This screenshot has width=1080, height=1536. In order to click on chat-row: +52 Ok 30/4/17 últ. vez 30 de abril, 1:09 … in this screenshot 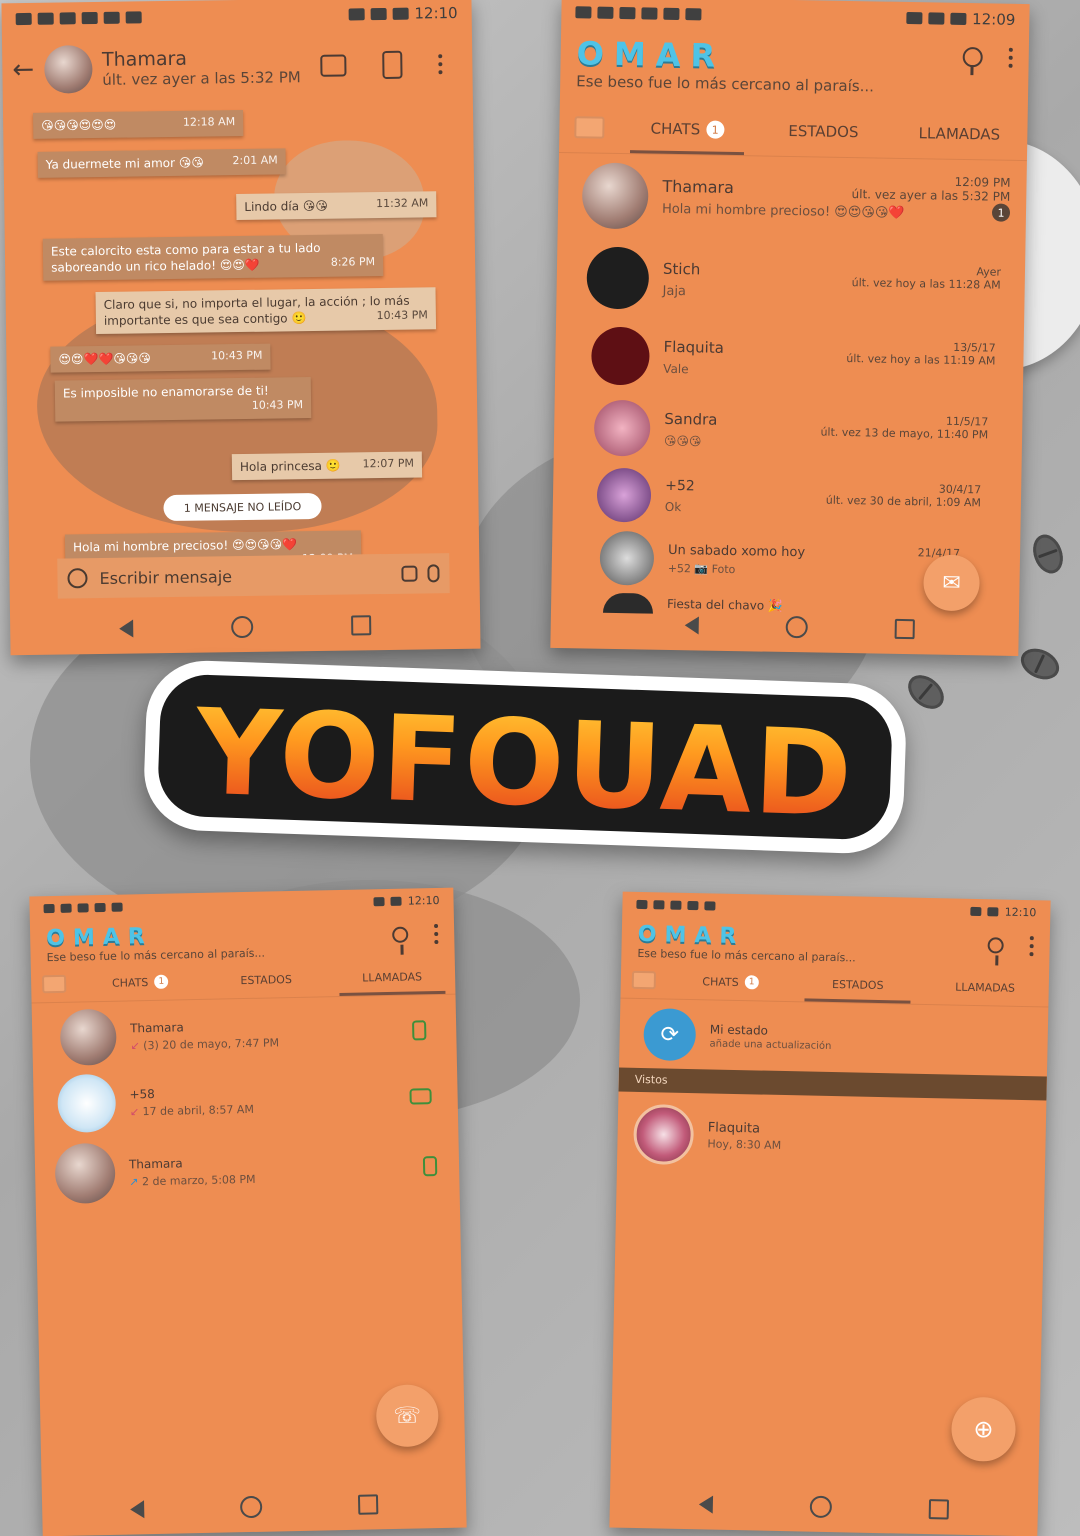, I will do `click(787, 498)`.